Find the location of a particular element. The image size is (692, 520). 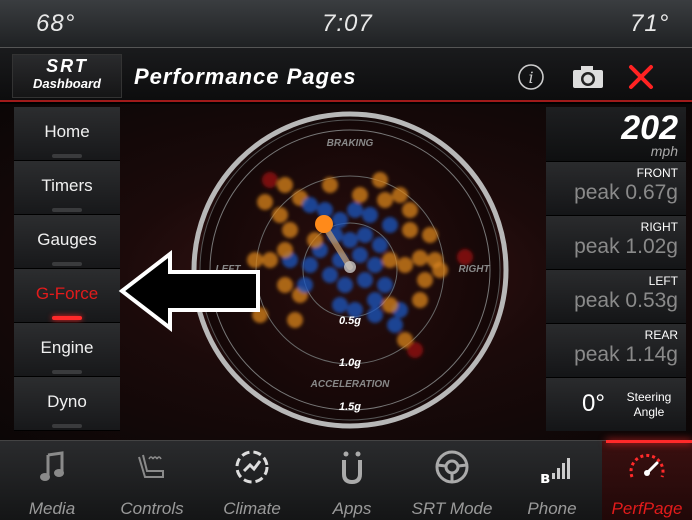

menu-item-dyno: Dyno is located at coordinates (67, 404).